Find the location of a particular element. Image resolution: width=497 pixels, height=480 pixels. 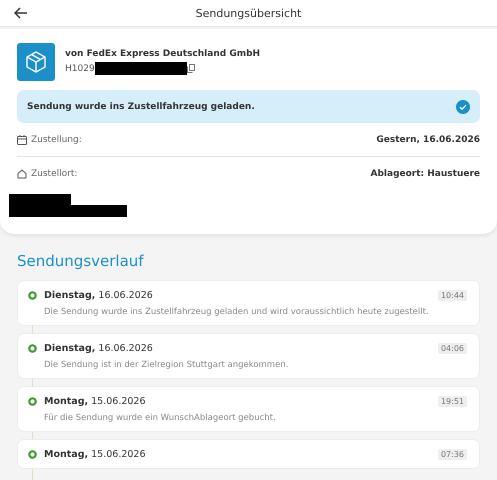

page-title: Sendungsübersicht is located at coordinates (249, 13).